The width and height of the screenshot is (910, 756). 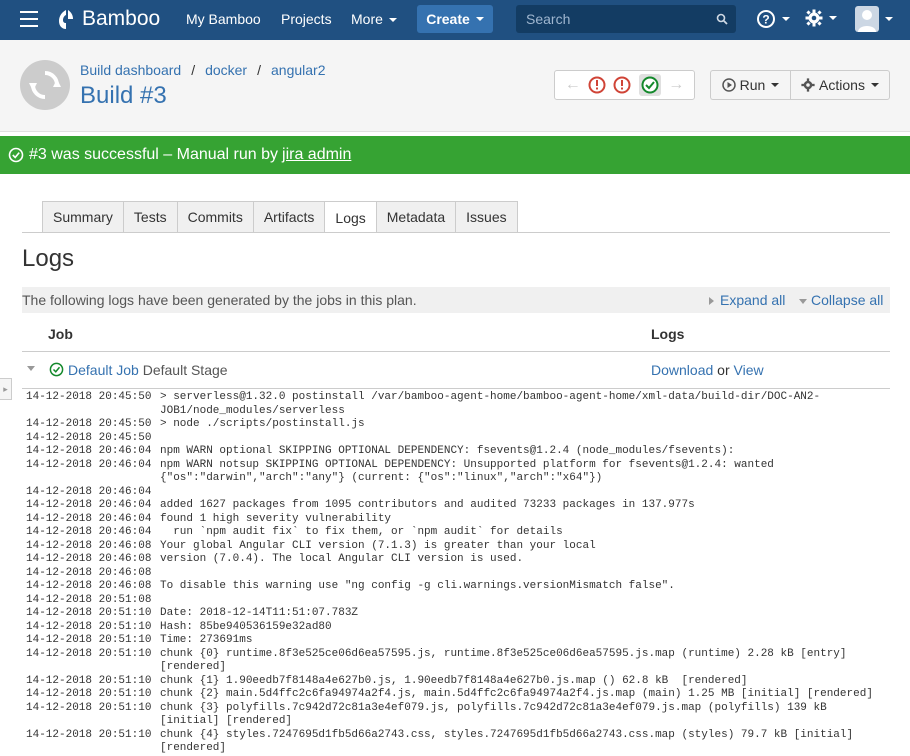 What do you see at coordinates (416, 216) in the screenshot?
I see `tab-metadata: Metadata` at bounding box center [416, 216].